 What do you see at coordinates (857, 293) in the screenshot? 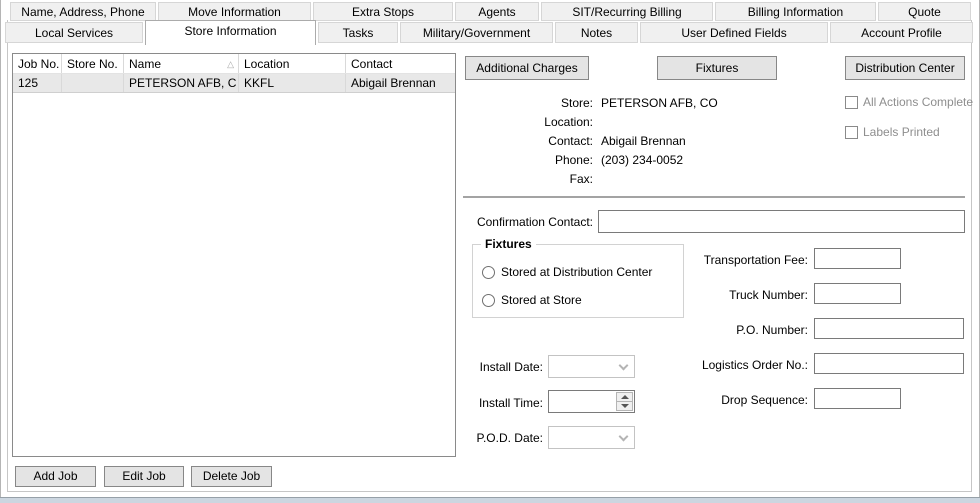
I see `truck-number-input` at bounding box center [857, 293].